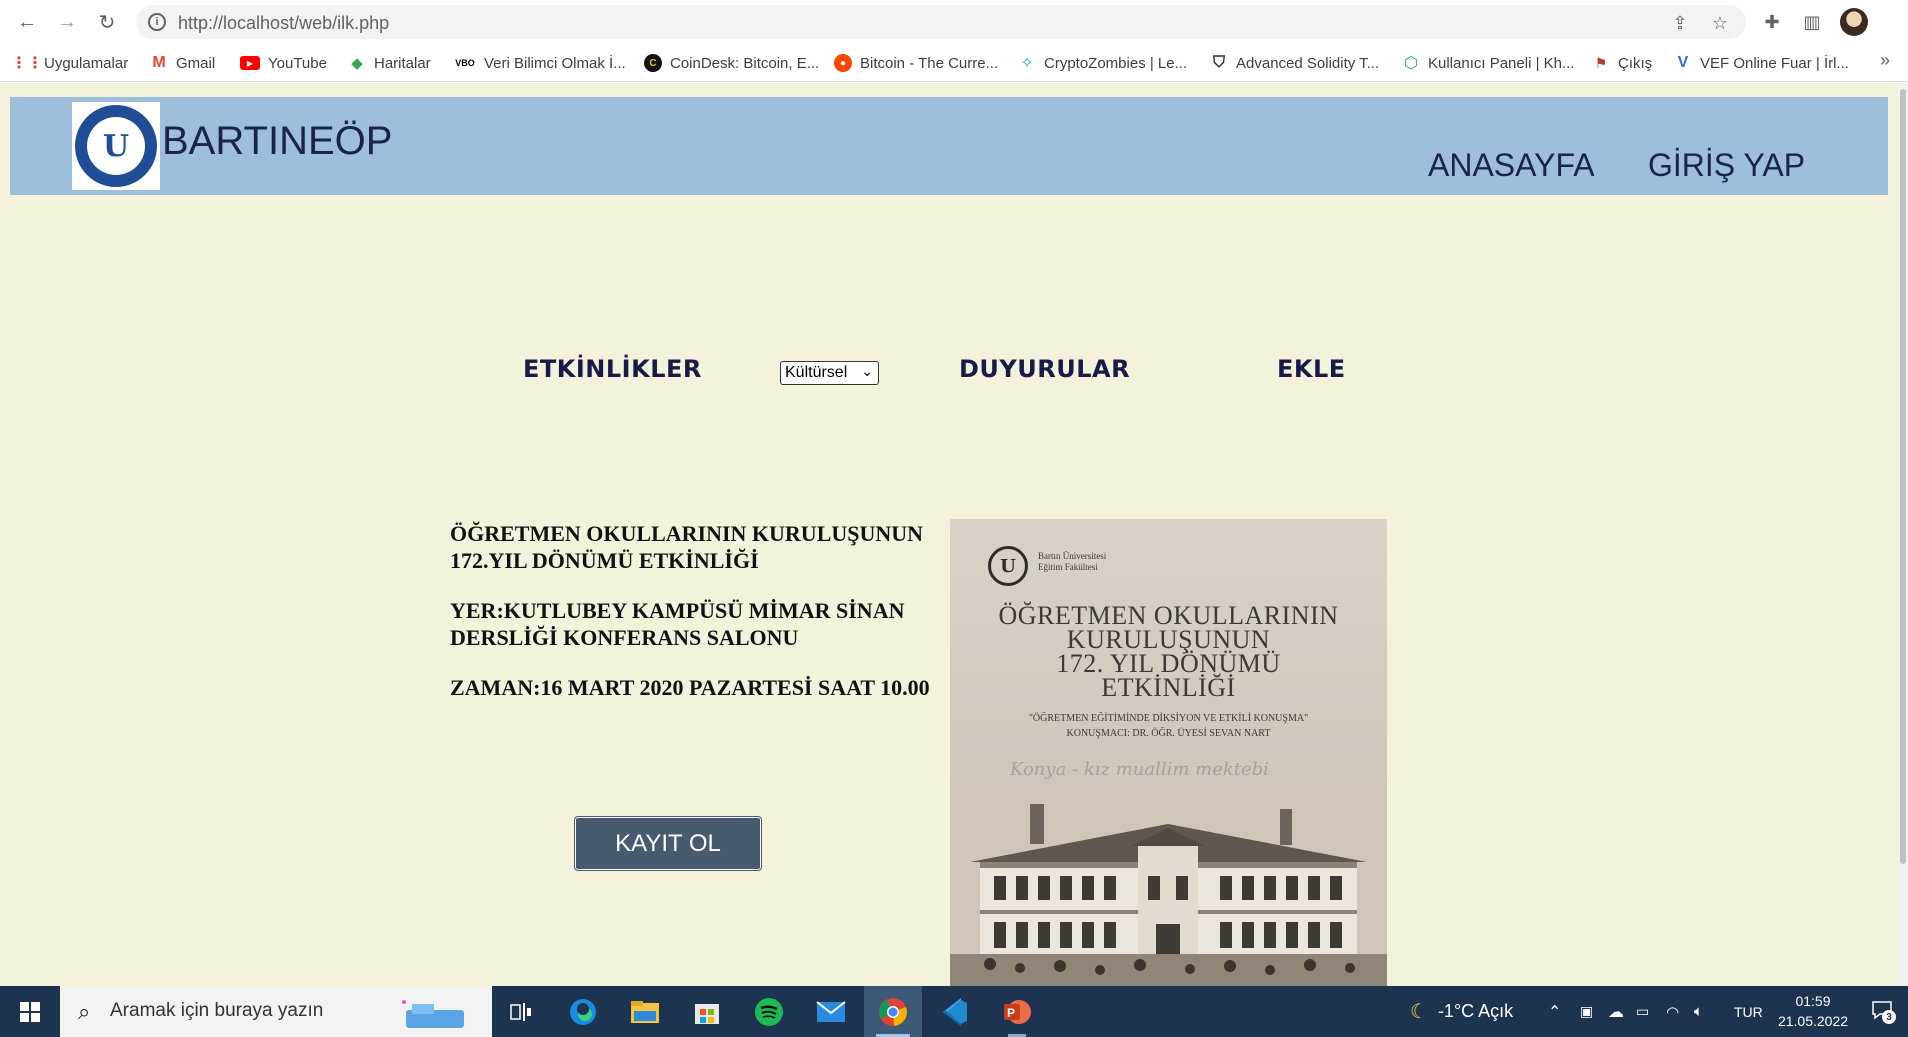  What do you see at coordinates (612, 369) in the screenshot?
I see `subnav-events: ETKİNLİKLER` at bounding box center [612, 369].